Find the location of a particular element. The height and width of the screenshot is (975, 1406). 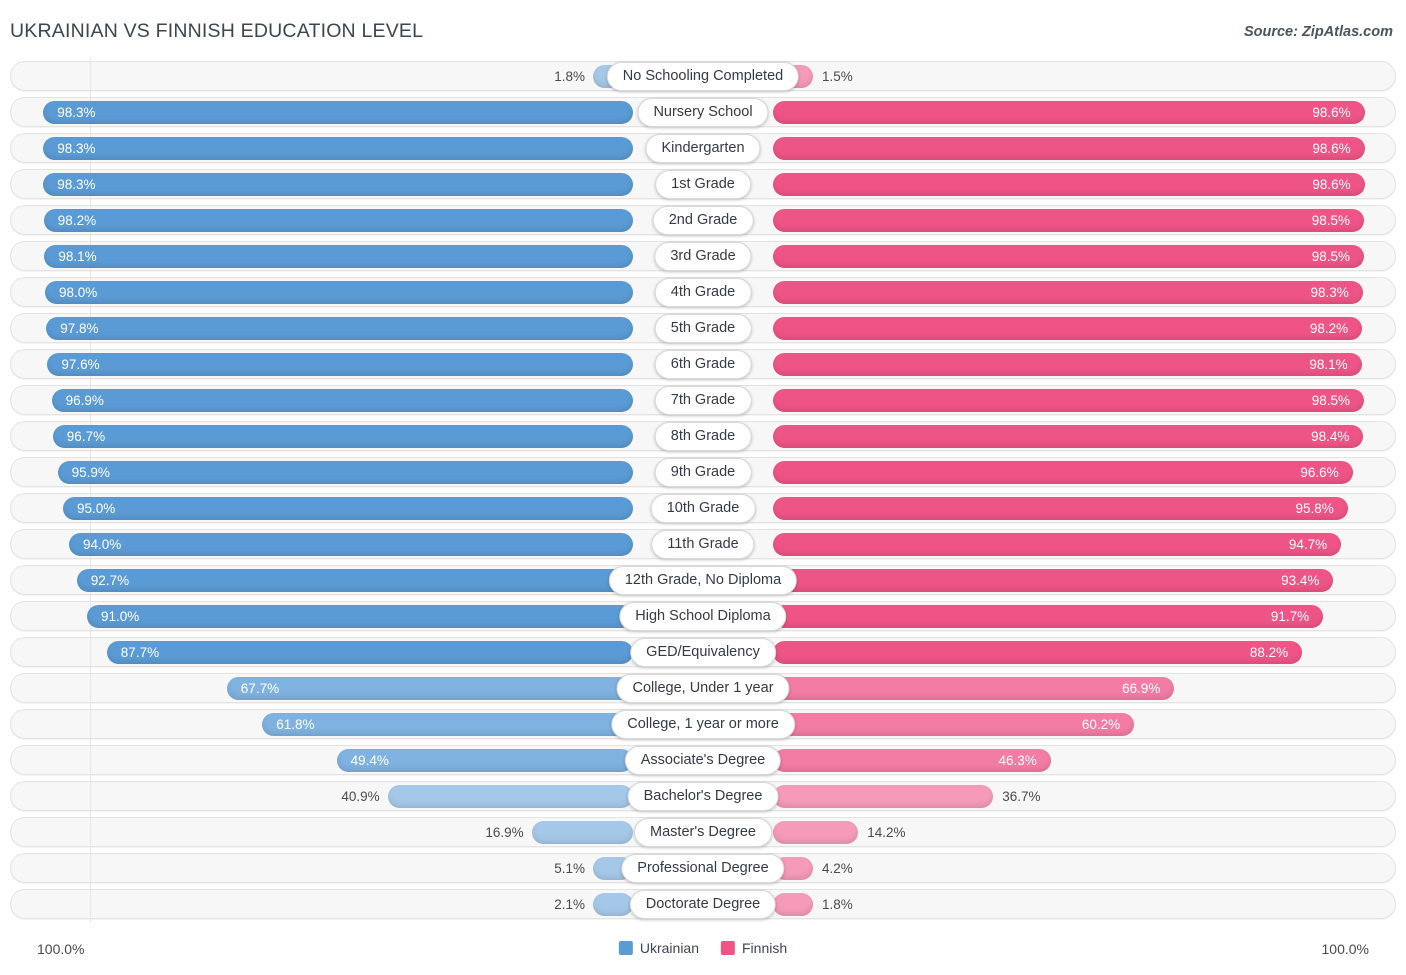

legend-label-ukrainian: Ukrainian is located at coordinates (669, 948).